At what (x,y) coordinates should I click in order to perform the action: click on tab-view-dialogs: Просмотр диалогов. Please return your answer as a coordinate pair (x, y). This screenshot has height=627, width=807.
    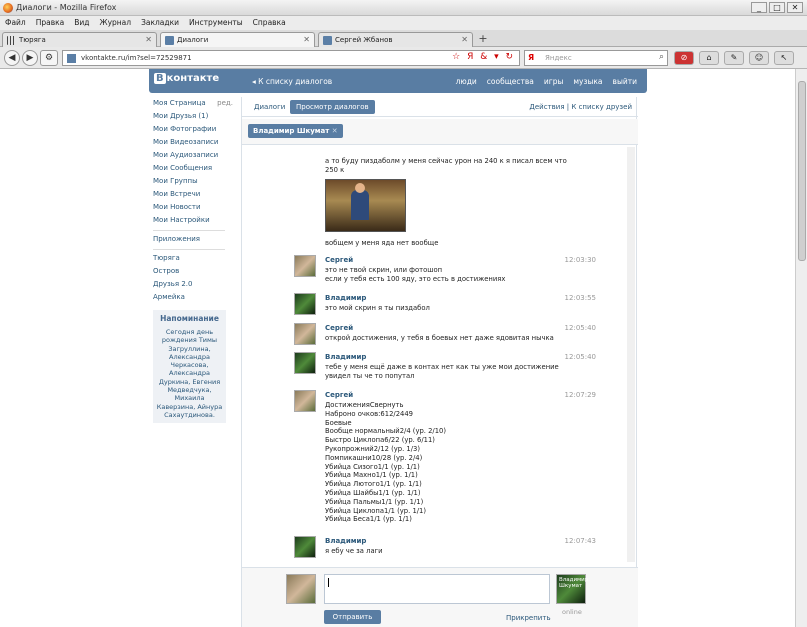
    Looking at the image, I should click on (332, 107).